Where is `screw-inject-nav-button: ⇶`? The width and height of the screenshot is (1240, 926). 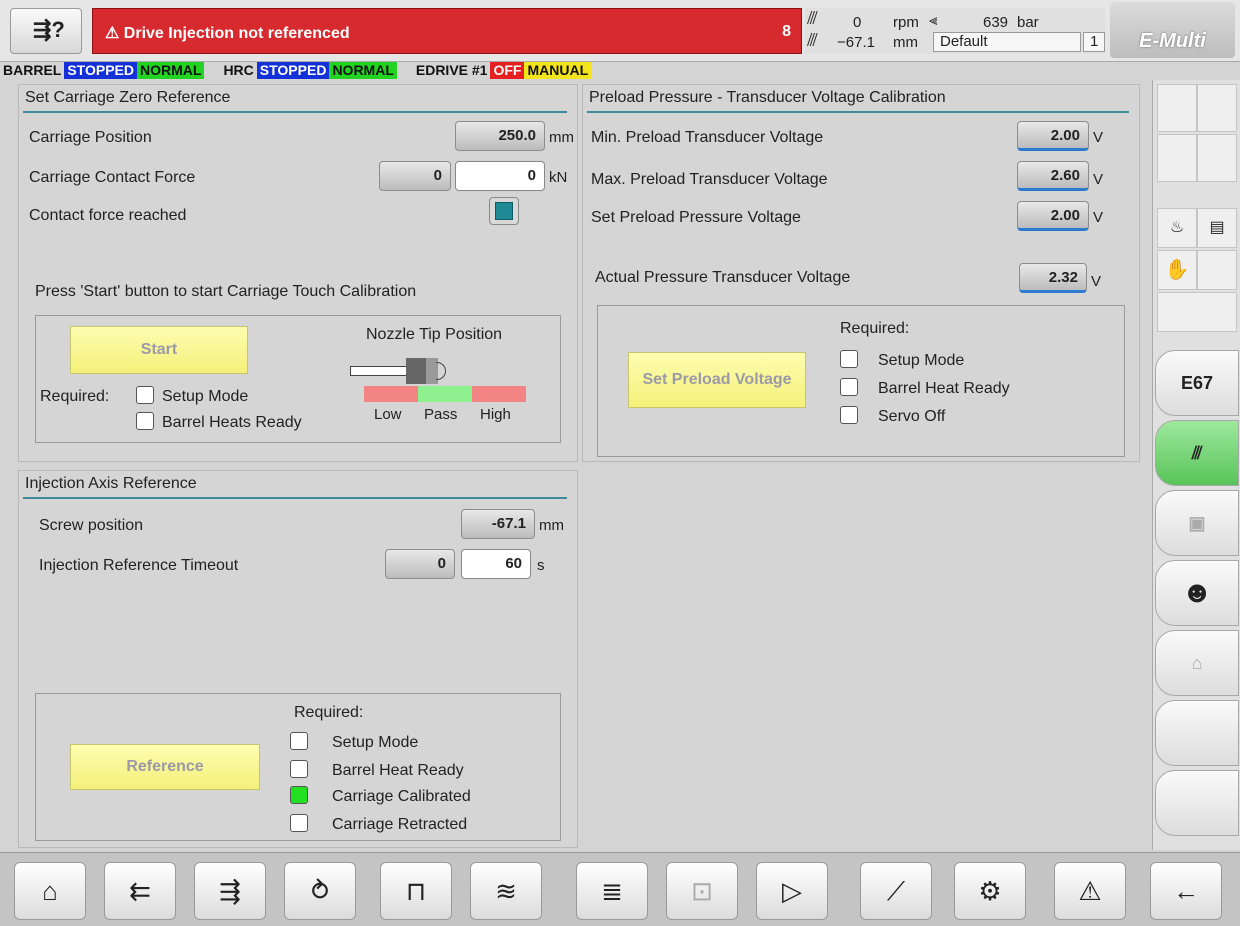 screw-inject-nav-button: ⇶ is located at coordinates (230, 891).